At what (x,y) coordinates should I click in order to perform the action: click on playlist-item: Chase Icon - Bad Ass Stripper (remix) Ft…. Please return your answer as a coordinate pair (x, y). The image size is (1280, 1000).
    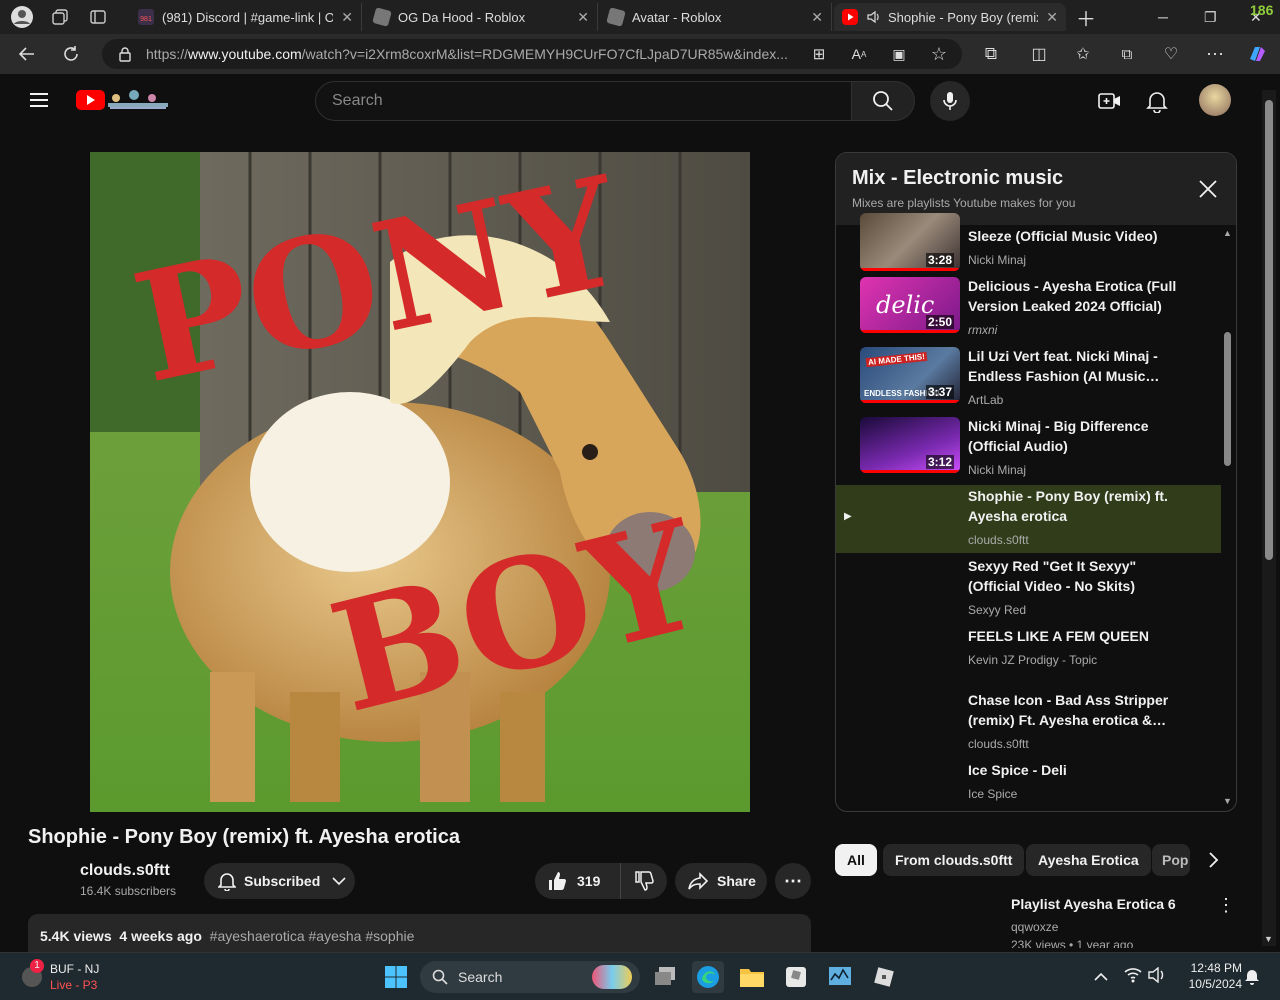
    Looking at the image, I should click on (1028, 724).